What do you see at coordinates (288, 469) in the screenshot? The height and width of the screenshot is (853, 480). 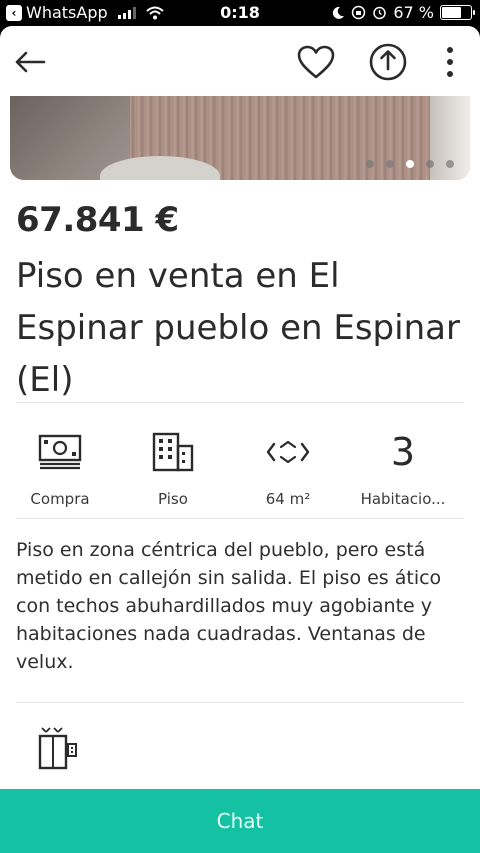 I see `feature-area: 64 m²` at bounding box center [288, 469].